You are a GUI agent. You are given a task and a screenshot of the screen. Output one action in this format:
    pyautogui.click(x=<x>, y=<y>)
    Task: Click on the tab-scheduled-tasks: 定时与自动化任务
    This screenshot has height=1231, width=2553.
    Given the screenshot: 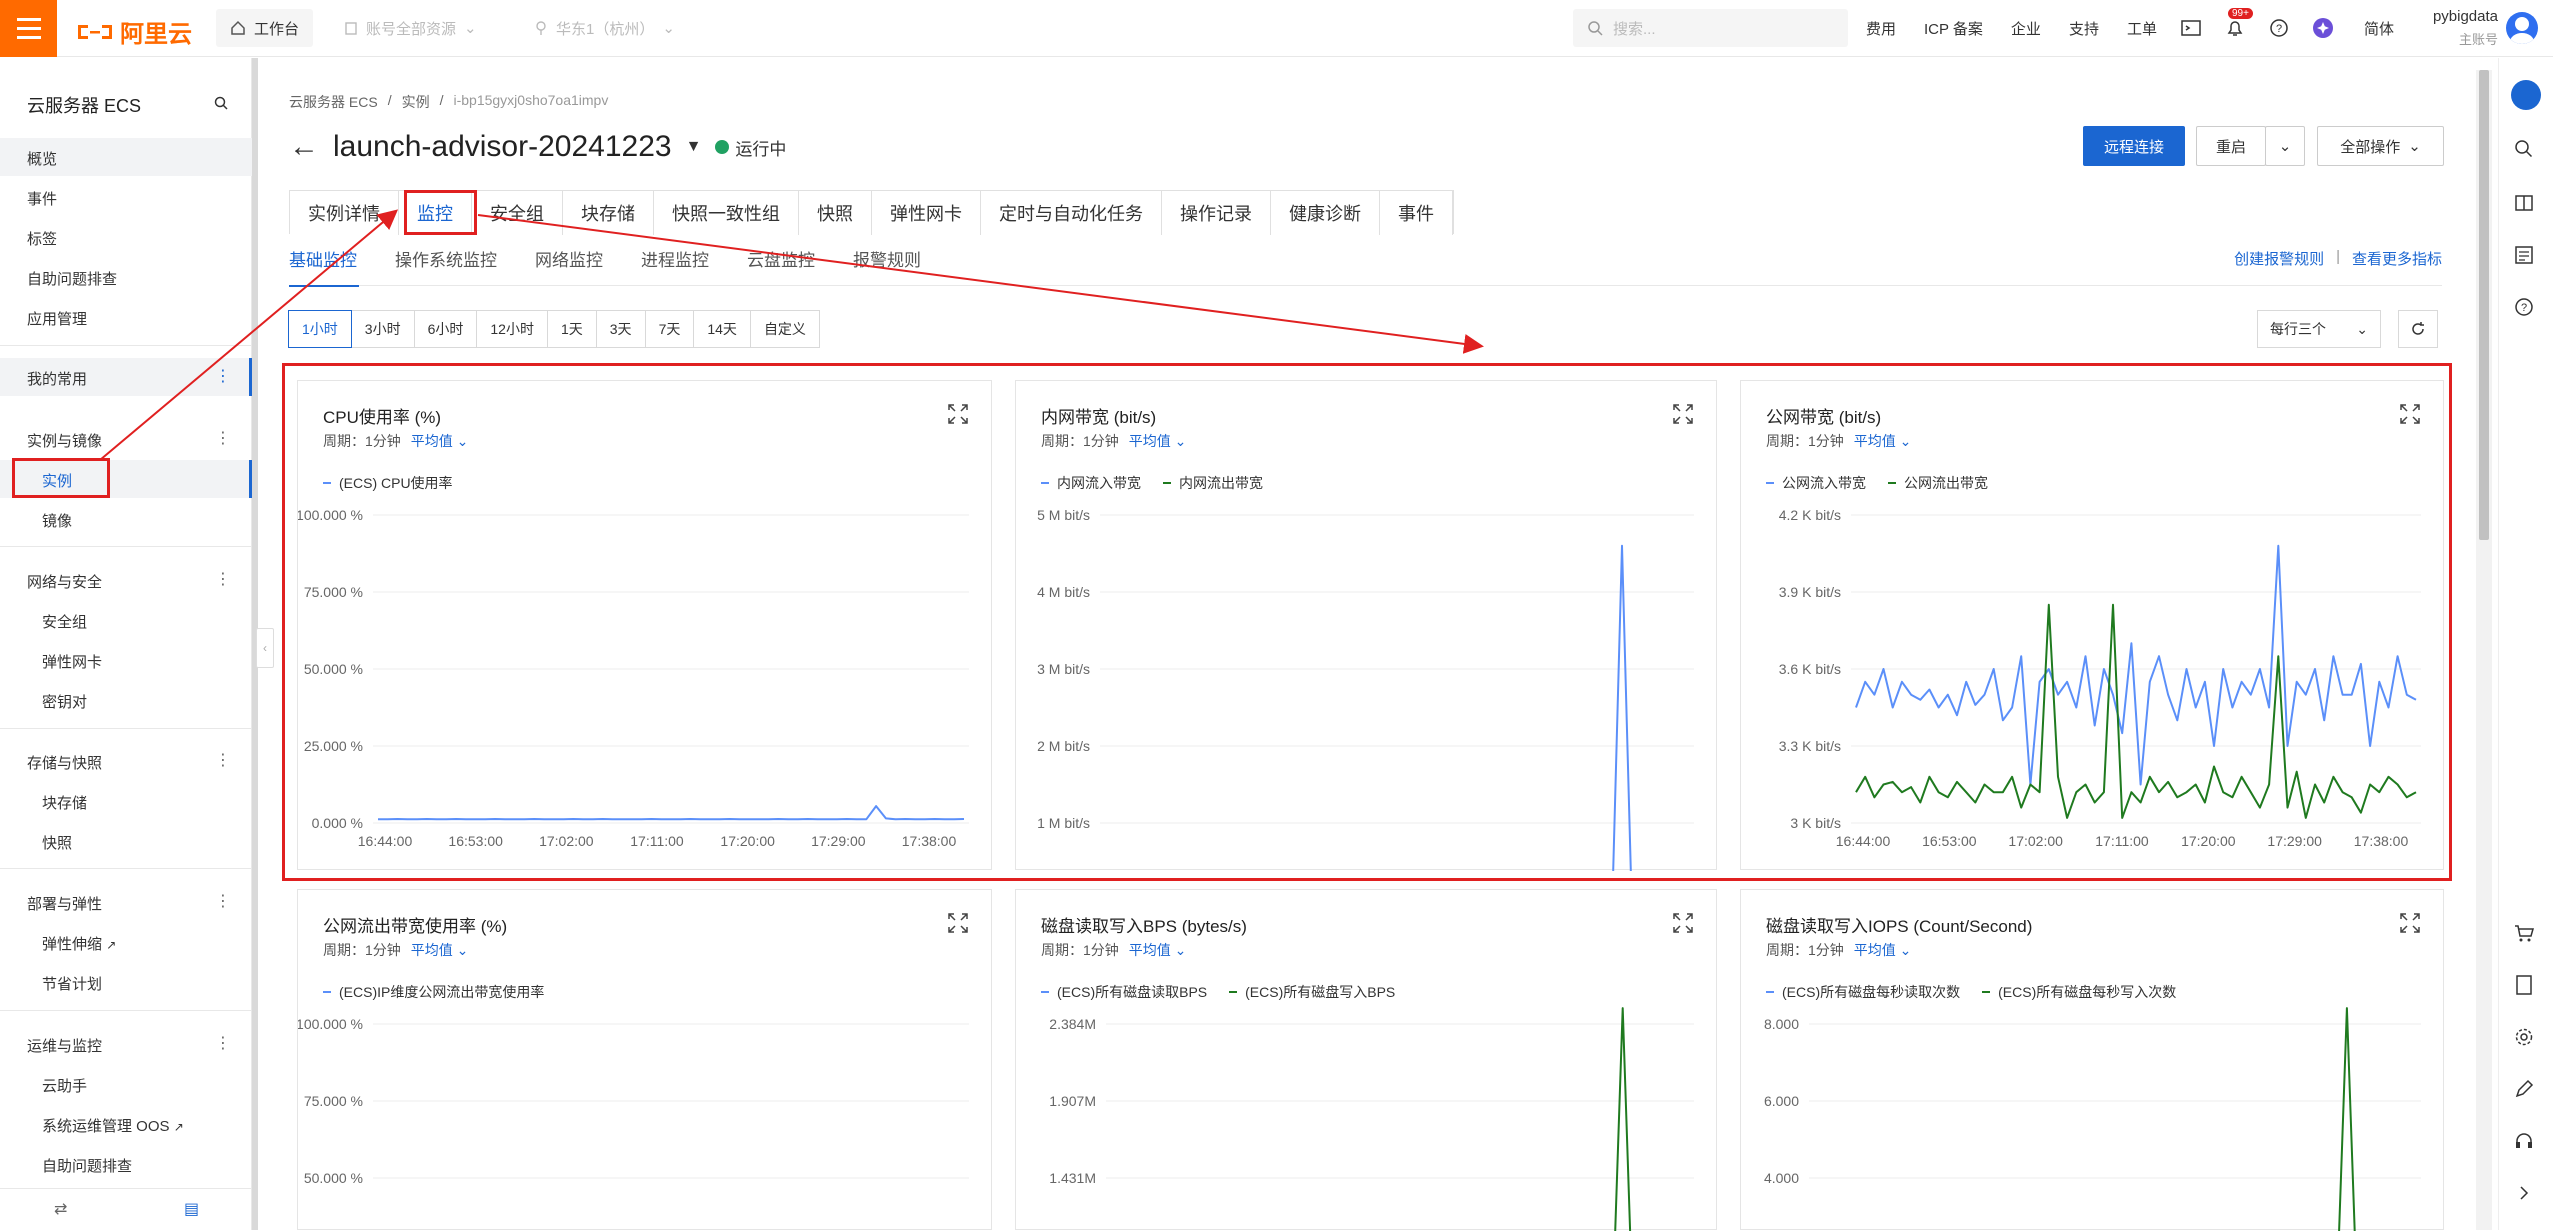 What is the action you would take?
    pyautogui.click(x=1071, y=213)
    